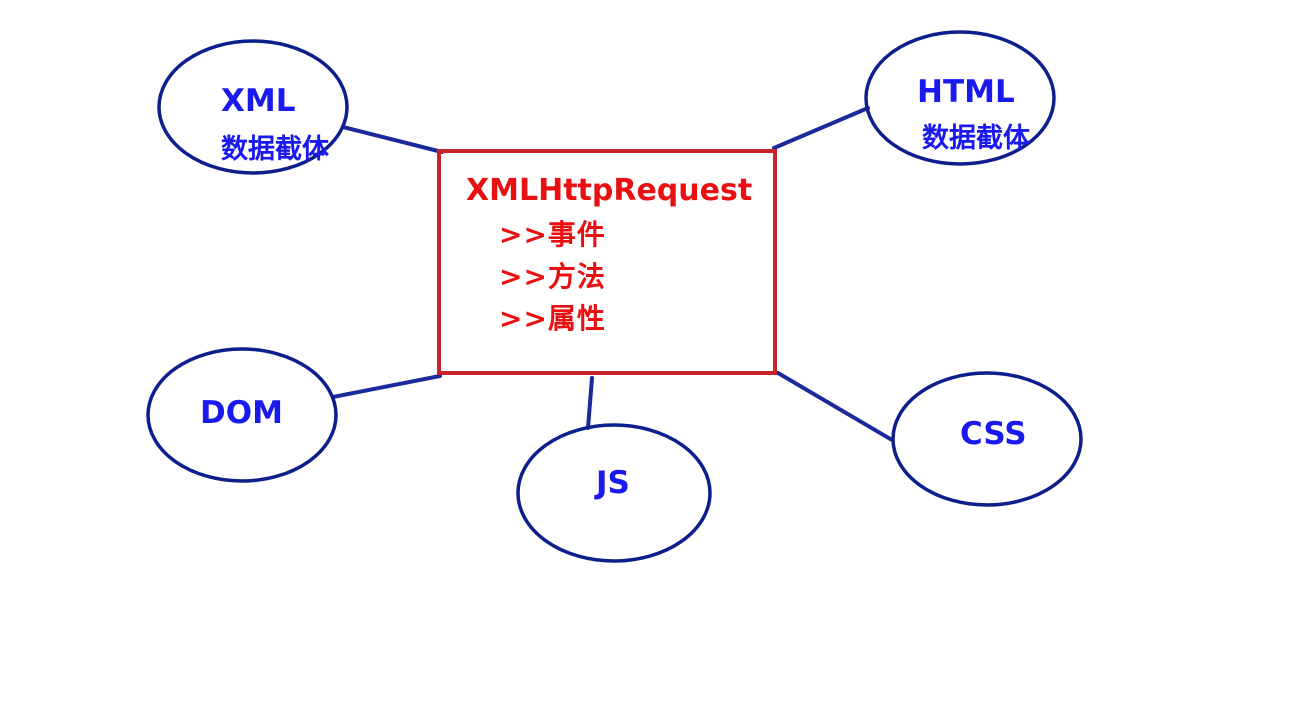 The width and height of the screenshot is (1304, 720). I want to click on node-xml-label: XML, so click(258, 101).